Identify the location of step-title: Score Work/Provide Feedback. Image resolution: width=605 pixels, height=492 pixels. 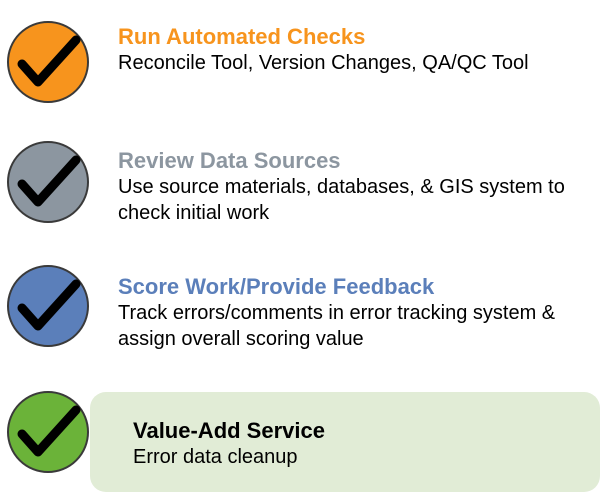
(276, 286).